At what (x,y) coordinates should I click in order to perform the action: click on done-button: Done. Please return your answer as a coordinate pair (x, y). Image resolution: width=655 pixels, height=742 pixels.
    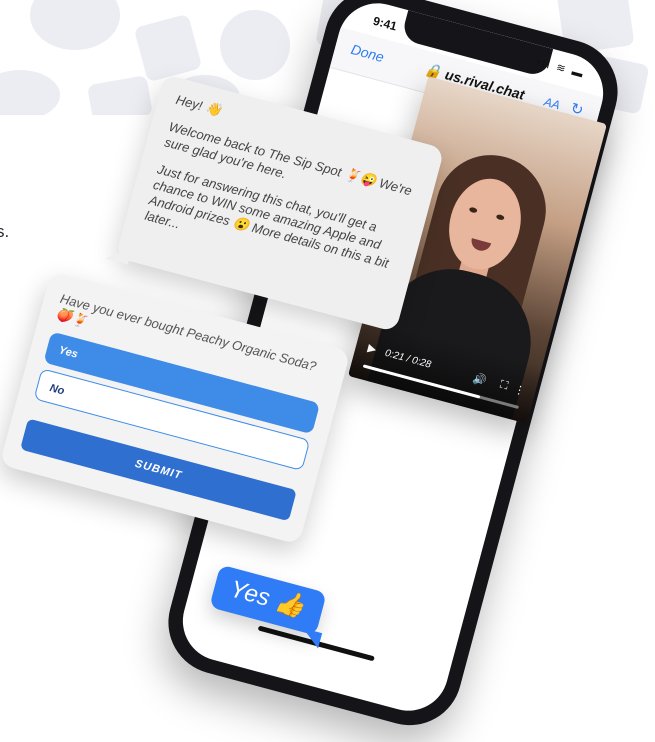
    Looking at the image, I should click on (367, 53).